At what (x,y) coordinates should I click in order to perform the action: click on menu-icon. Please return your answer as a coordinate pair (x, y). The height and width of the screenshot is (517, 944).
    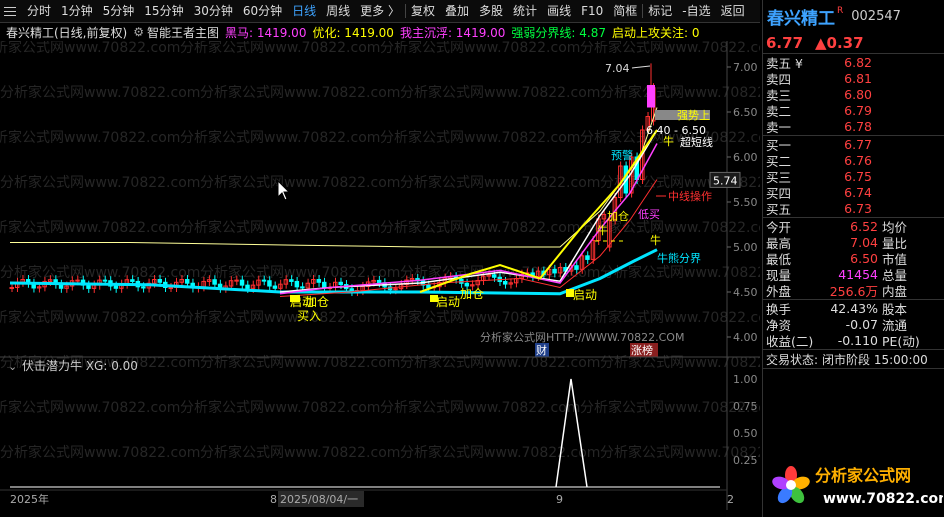
    Looking at the image, I should click on (11, 11).